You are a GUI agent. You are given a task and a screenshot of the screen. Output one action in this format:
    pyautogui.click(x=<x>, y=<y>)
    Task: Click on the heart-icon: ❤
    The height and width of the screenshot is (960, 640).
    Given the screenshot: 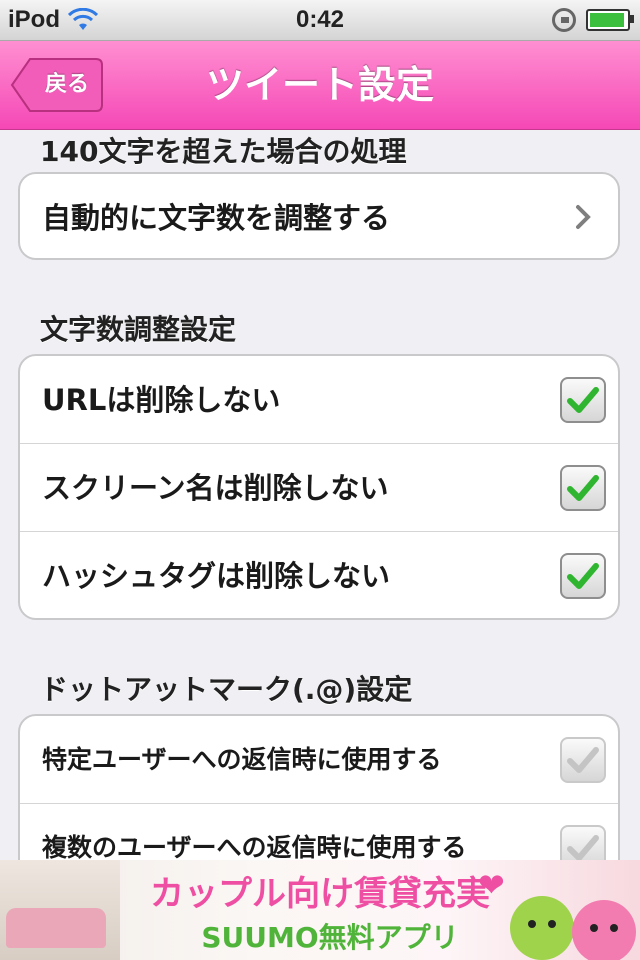 What is the action you would take?
    pyautogui.click(x=491, y=885)
    